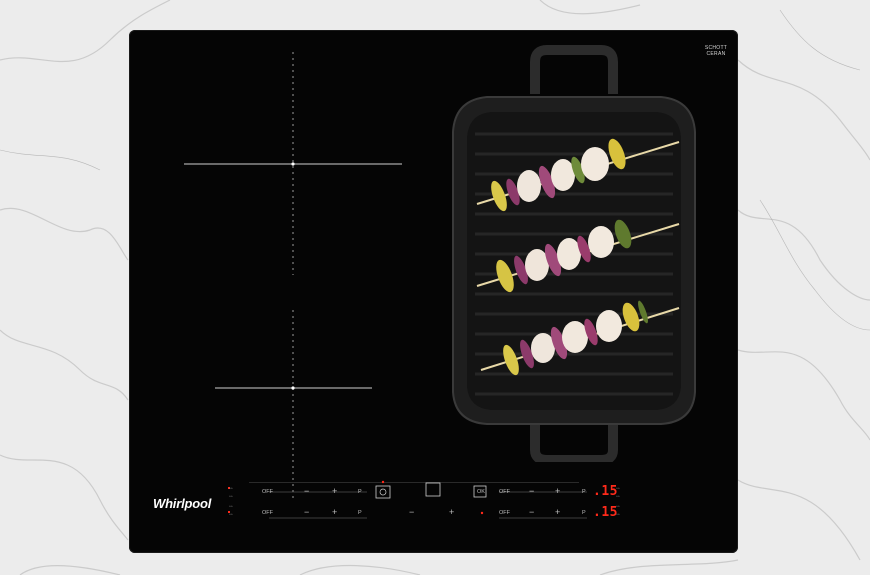 The width and height of the screenshot is (870, 575). Describe the element at coordinates (360, 513) in the screenshot. I see `p-button-left-bottom: P` at that location.